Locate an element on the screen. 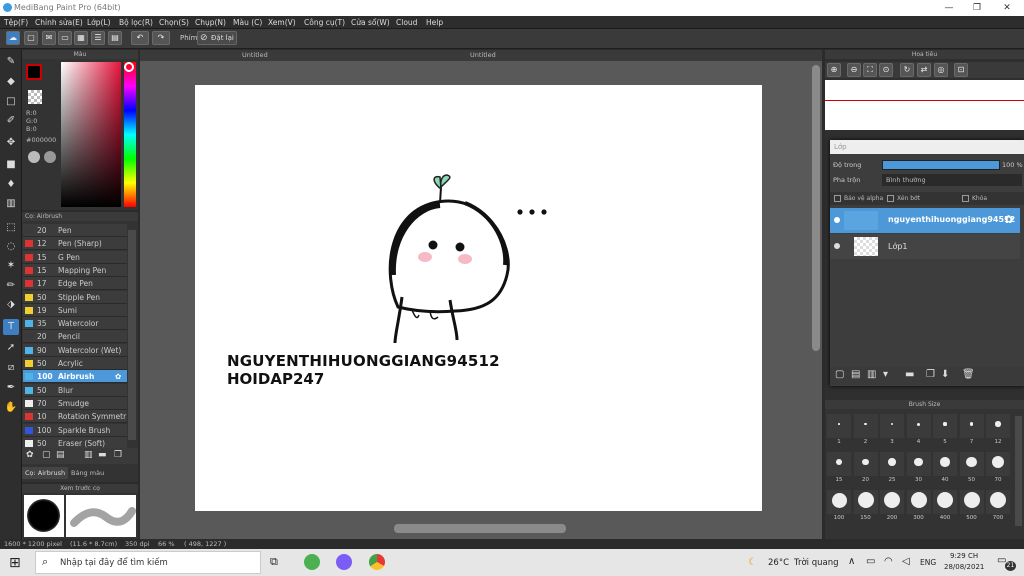 The width and height of the screenshot is (1024, 576). wifi-icon: ◠ is located at coordinates (888, 561).